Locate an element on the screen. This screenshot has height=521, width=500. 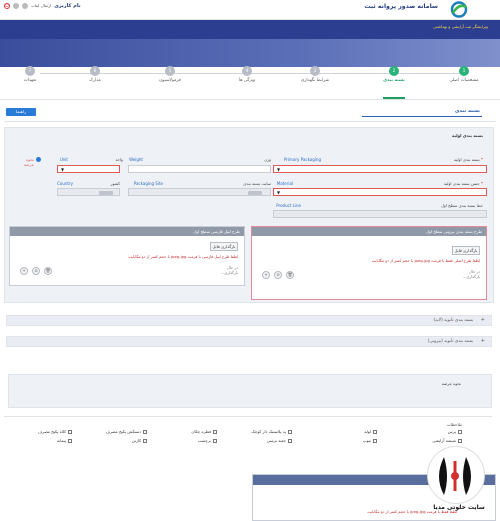
unit-select: ▼ is located at coordinates (88, 169).